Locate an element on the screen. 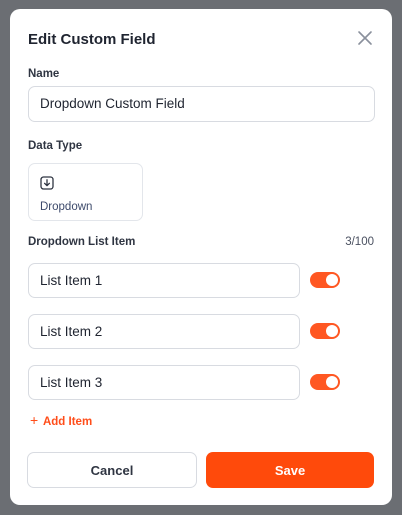 Image resolution: width=402 pixels, height=515 pixels. data-type-dropdown-card: Dropdown is located at coordinates (85, 192).